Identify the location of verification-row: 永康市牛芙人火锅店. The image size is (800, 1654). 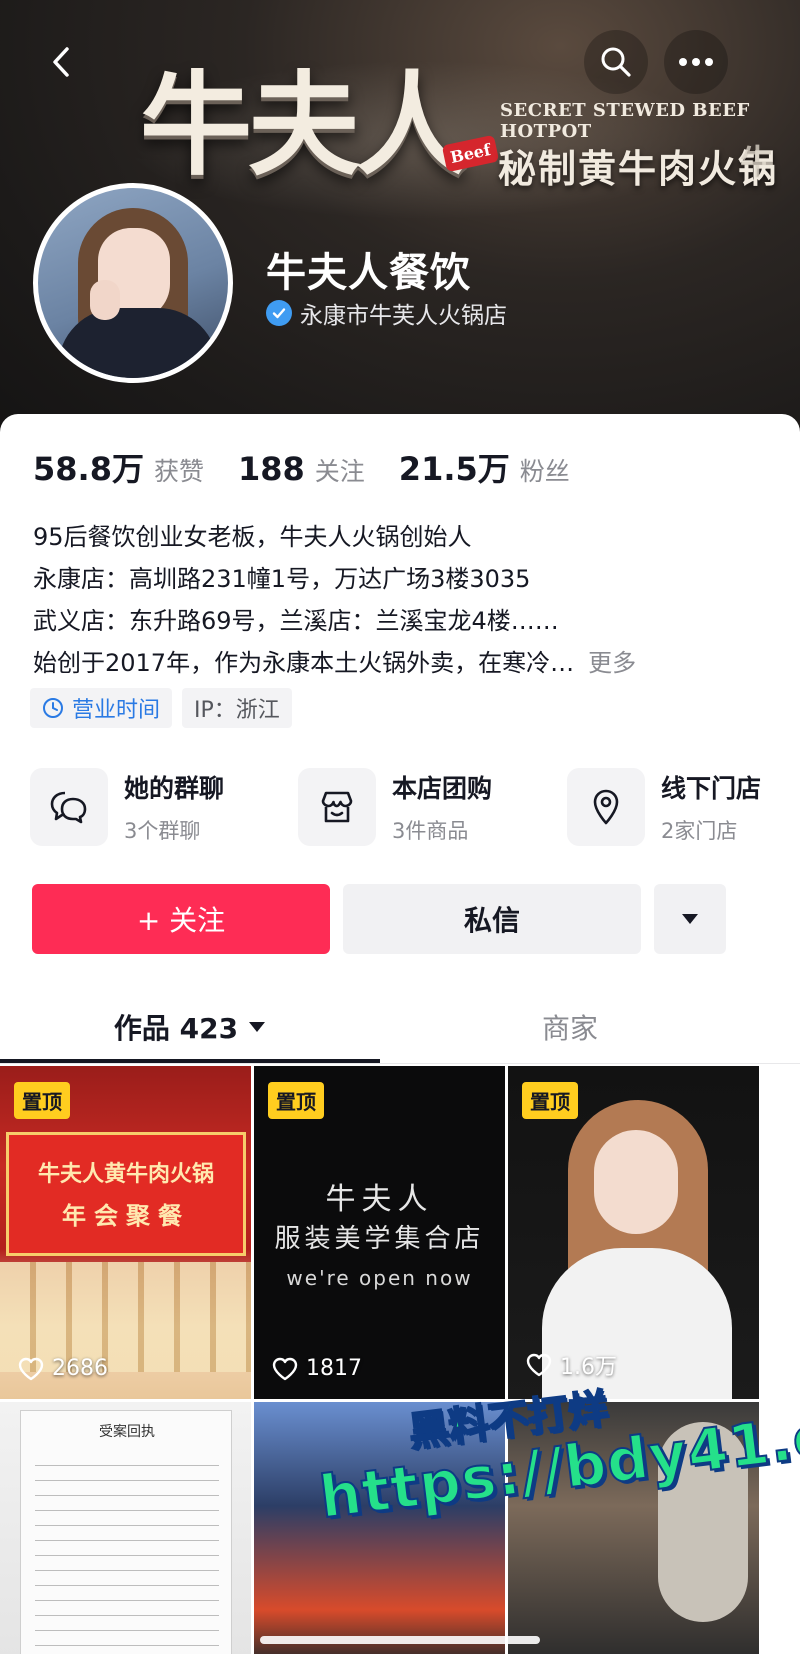
(386, 313).